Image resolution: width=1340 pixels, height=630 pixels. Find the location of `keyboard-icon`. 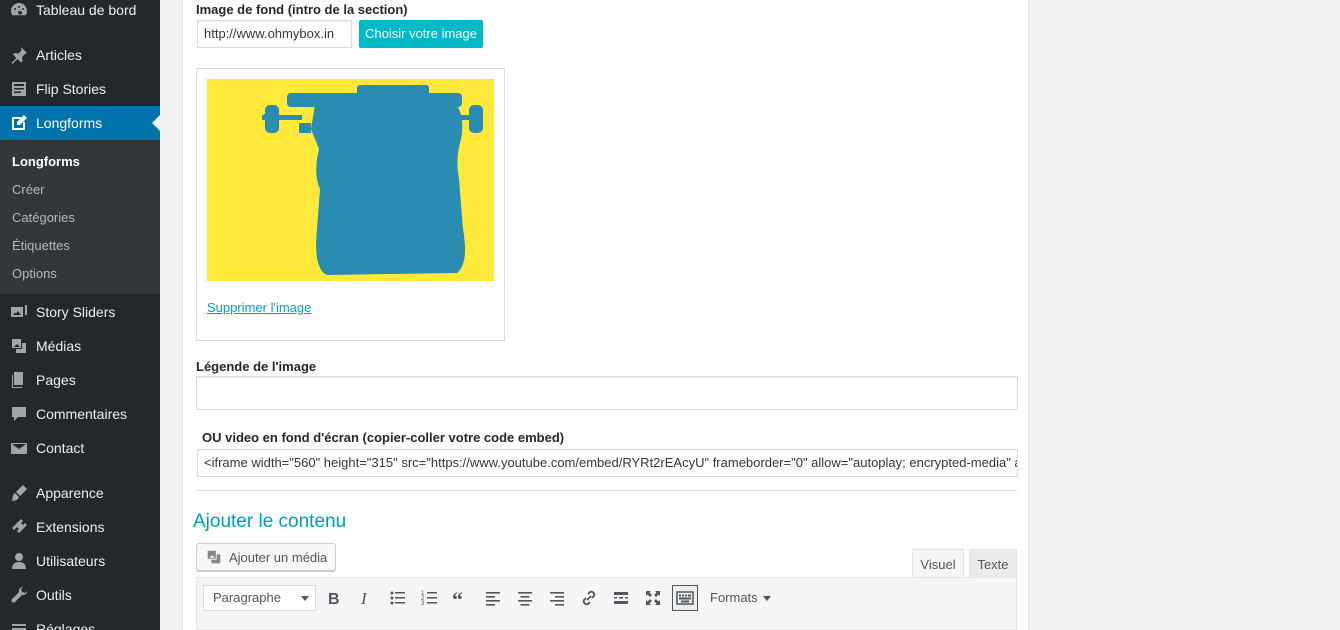

keyboard-icon is located at coordinates (685, 598).